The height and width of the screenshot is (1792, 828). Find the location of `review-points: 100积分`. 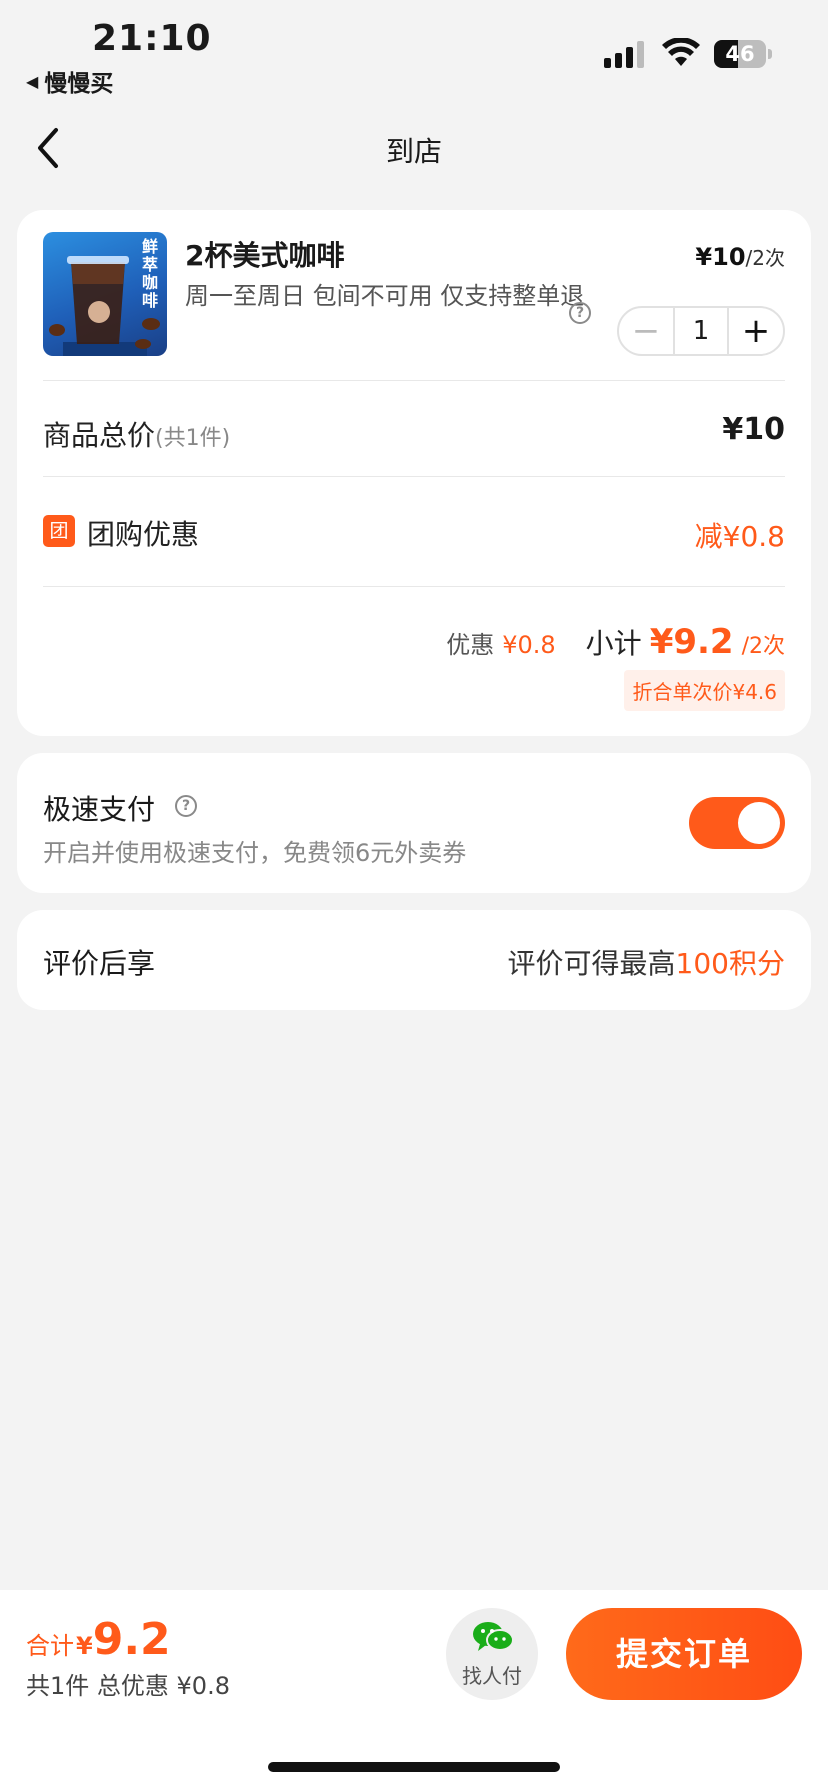

review-points: 100积分 is located at coordinates (730, 963).